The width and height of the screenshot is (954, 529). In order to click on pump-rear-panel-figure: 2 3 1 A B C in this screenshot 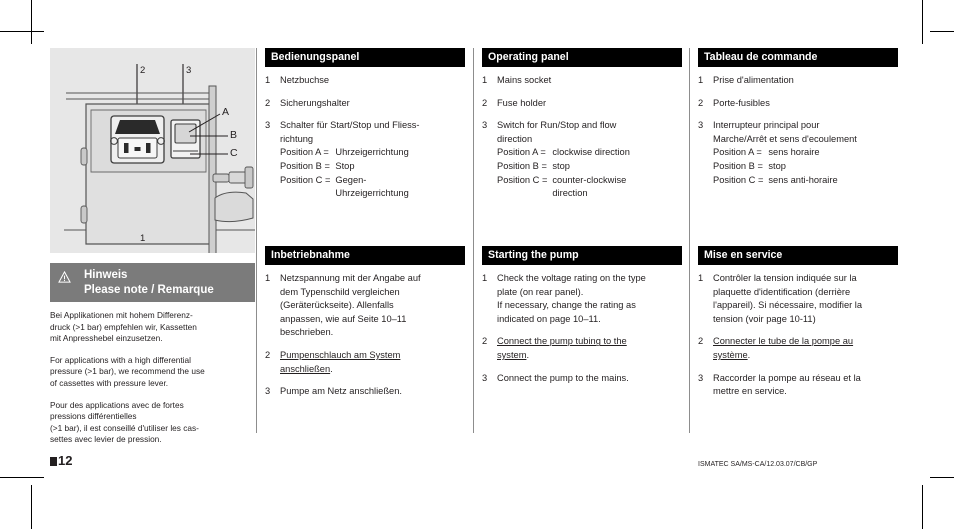, I will do `click(152, 151)`.